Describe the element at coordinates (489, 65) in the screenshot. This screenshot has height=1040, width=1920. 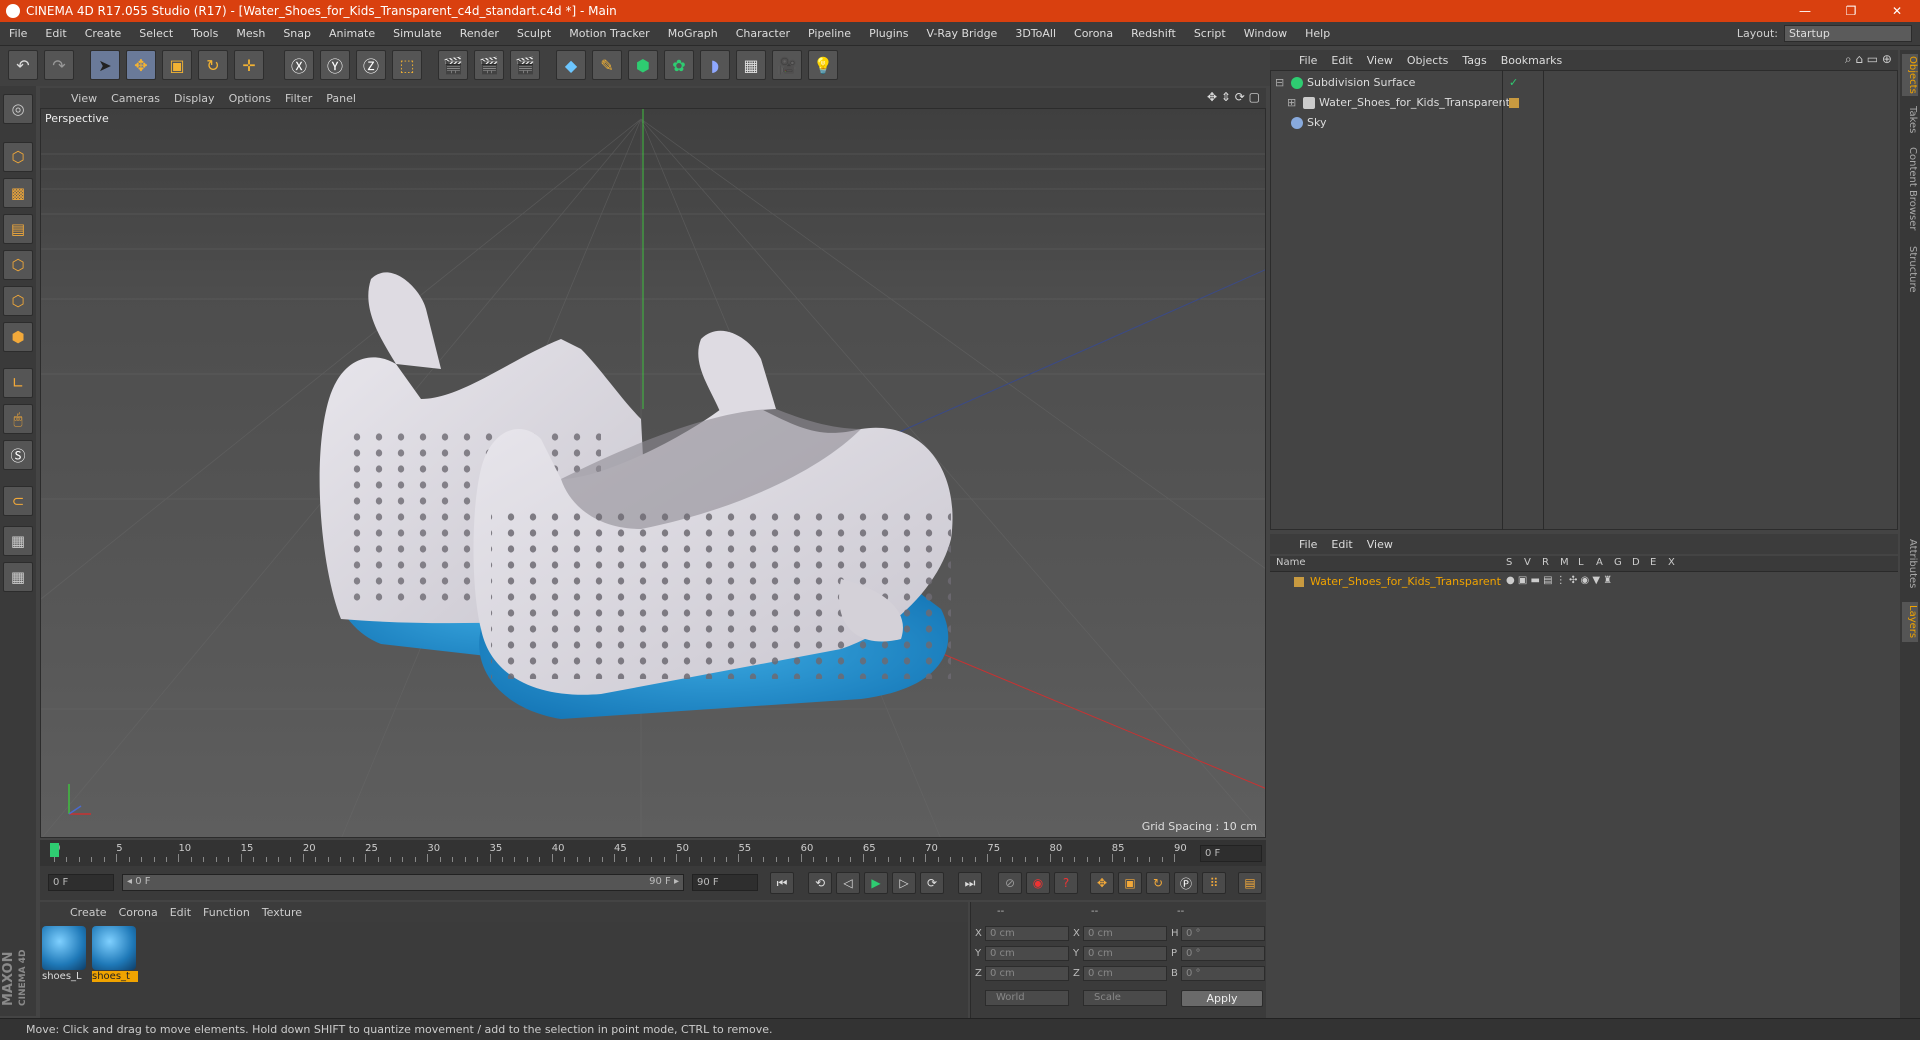
I see `render-picture-viewer-icon: 🎬` at that location.